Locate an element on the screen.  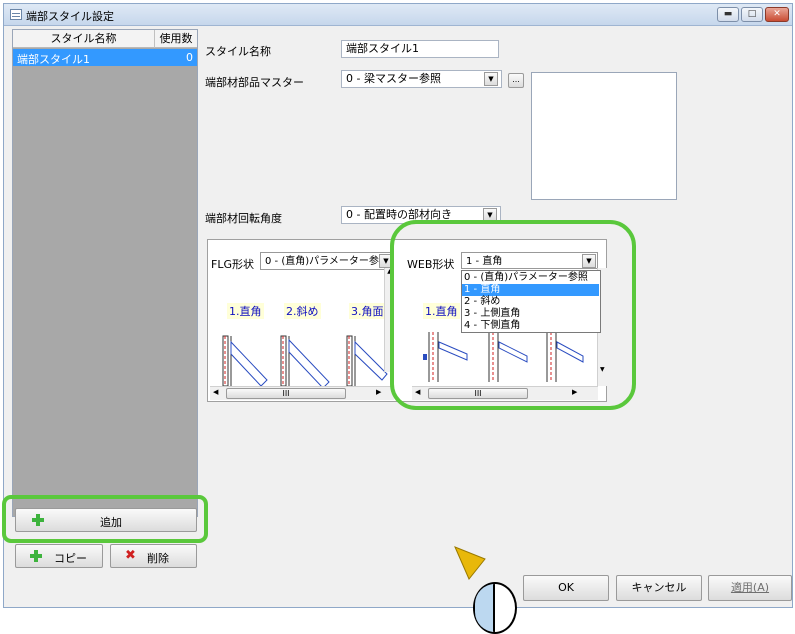
parts-master-label: 端部材部品マスター is located at coordinates (254, 82).